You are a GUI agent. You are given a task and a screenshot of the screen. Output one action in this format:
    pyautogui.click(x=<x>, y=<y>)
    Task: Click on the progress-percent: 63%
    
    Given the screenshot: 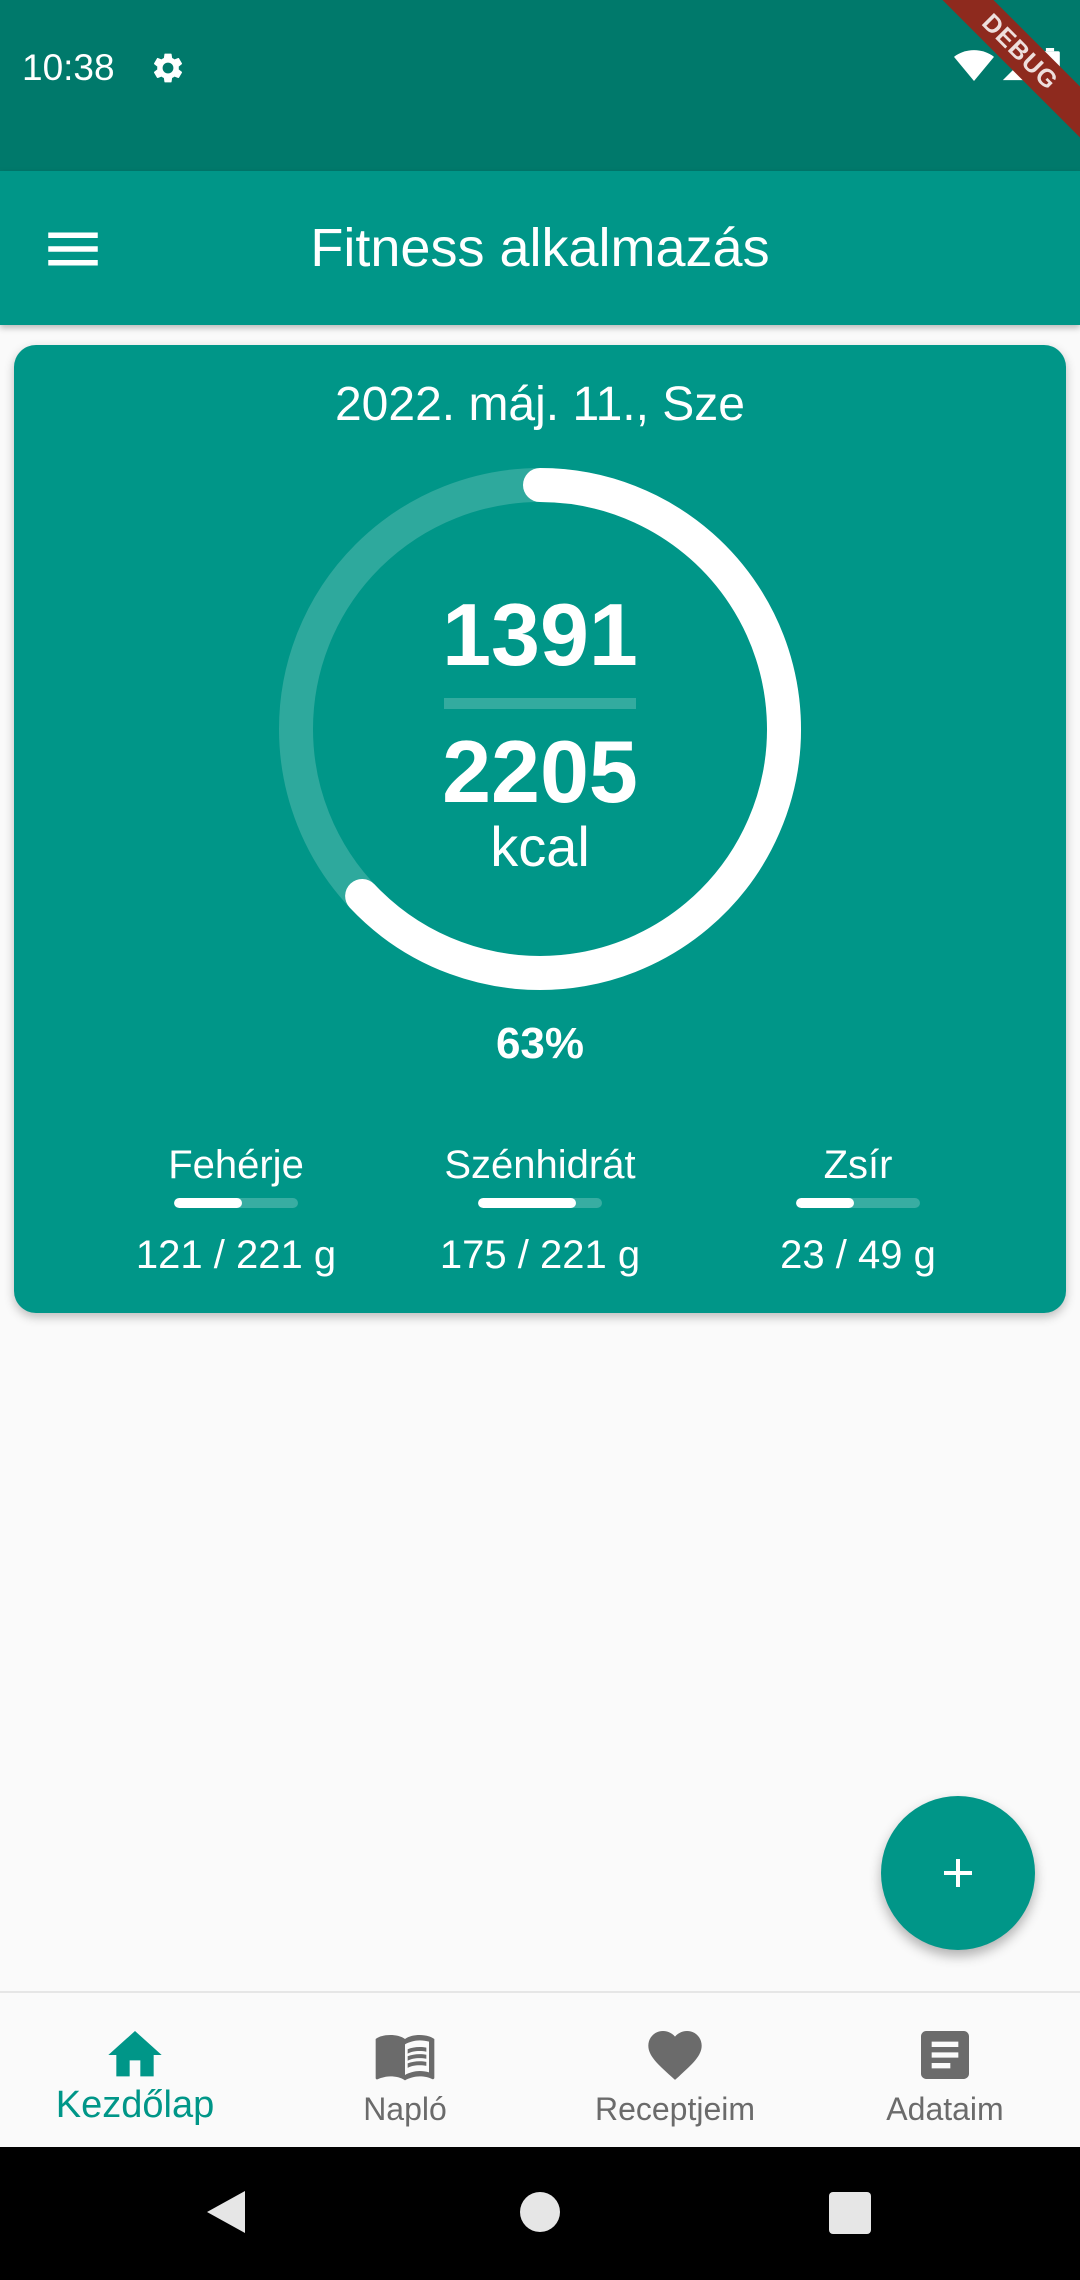 What is the action you would take?
    pyautogui.click(x=540, y=1043)
    